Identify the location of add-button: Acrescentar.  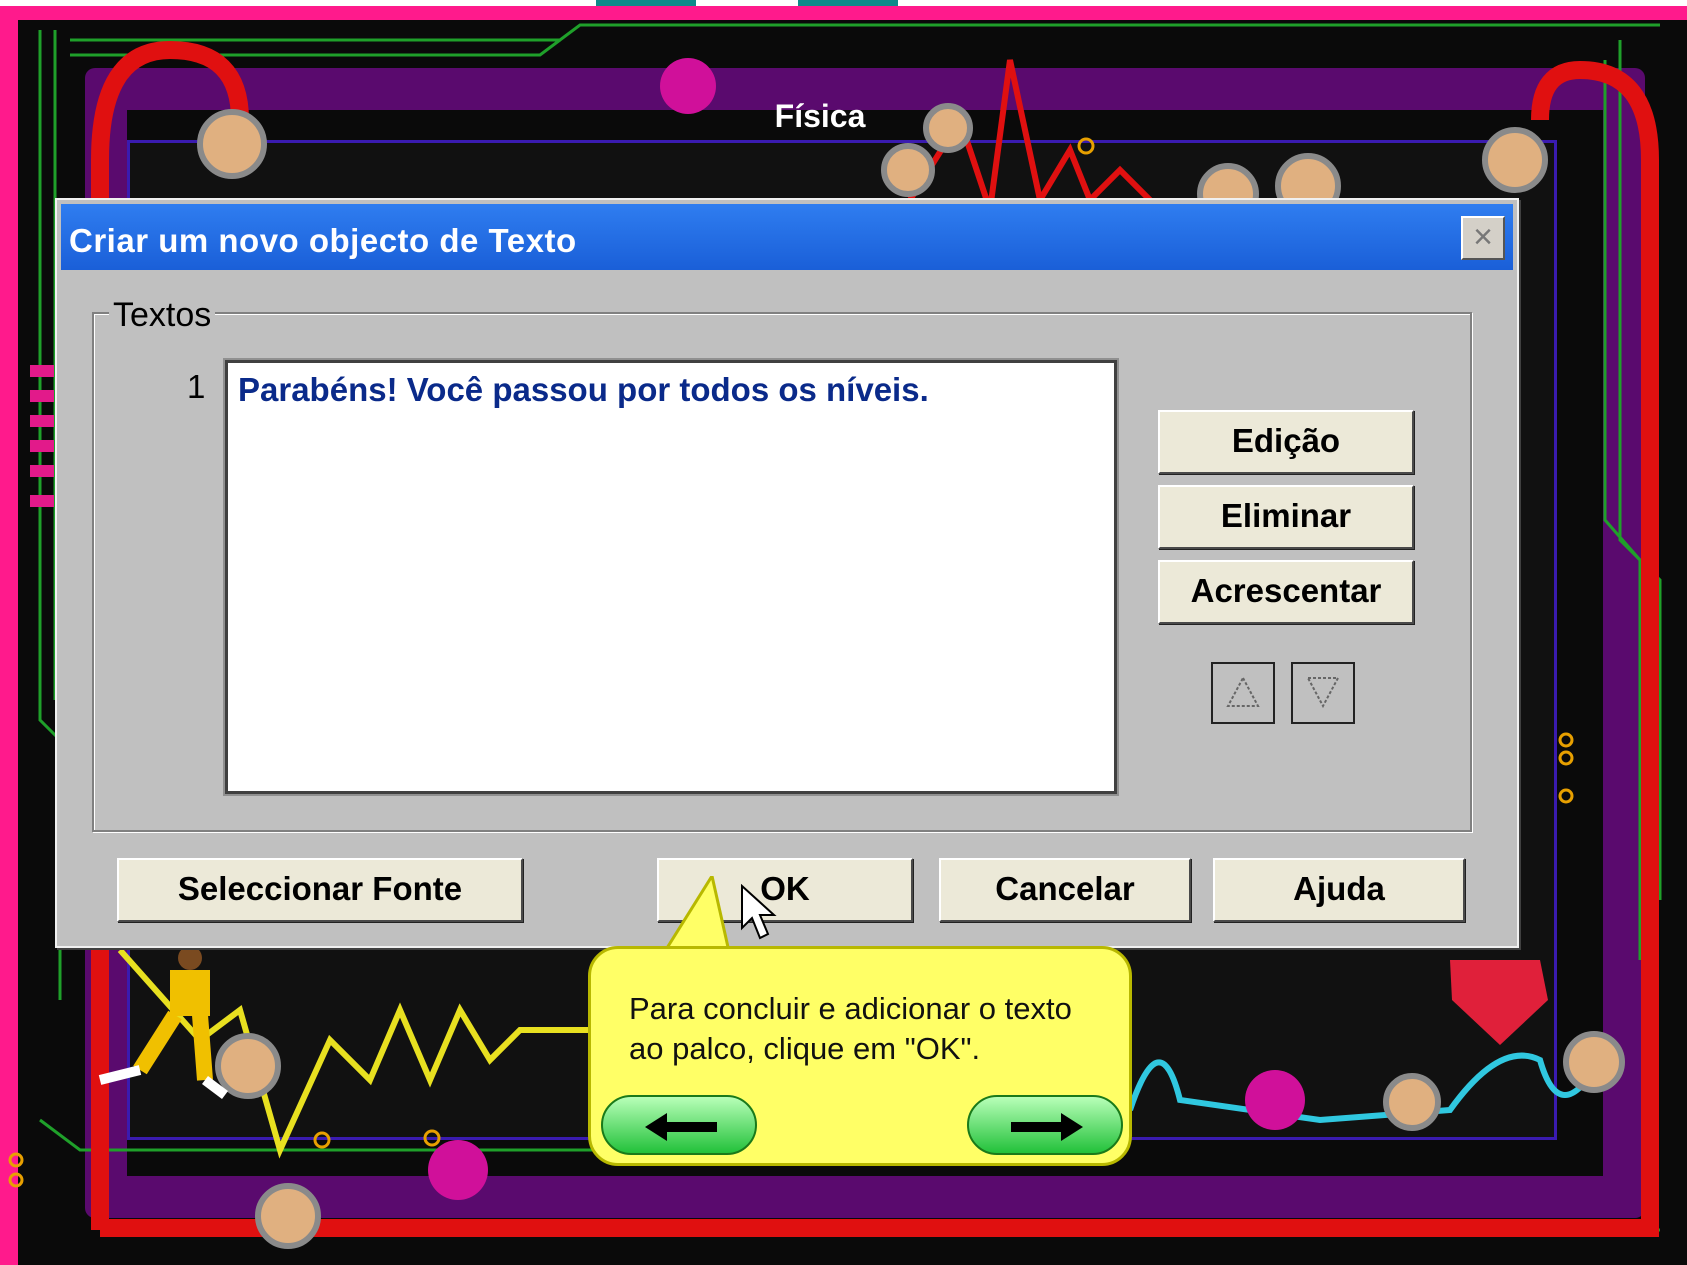
(1286, 592).